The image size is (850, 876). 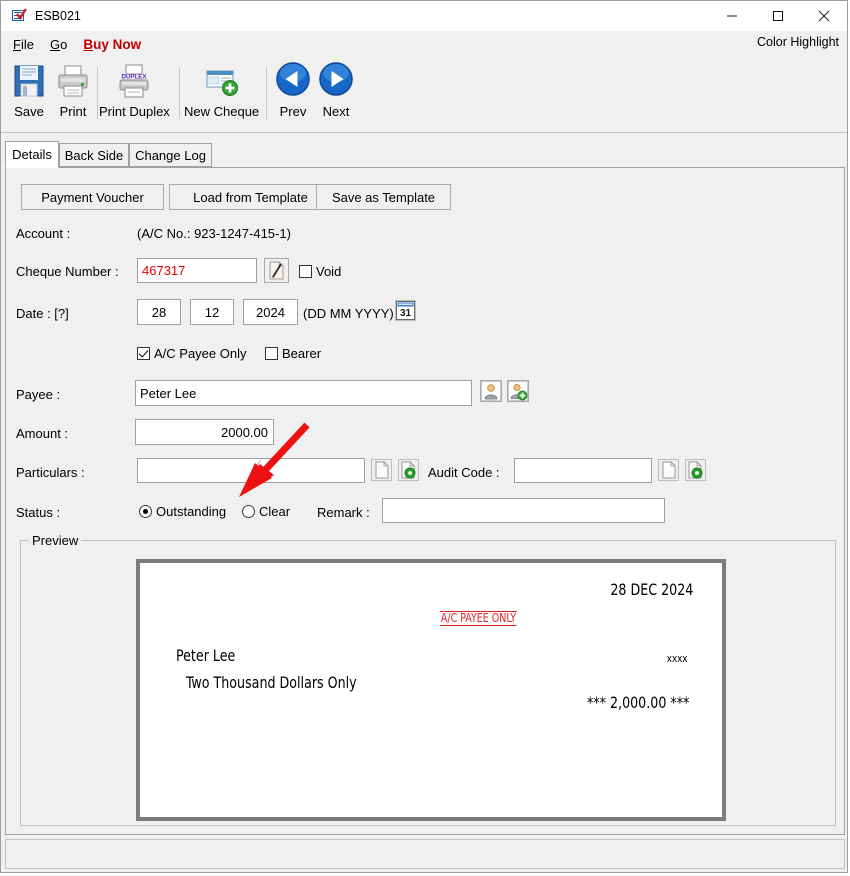 I want to click on date-format-hint: (DD MM YYYY), so click(x=348, y=313).